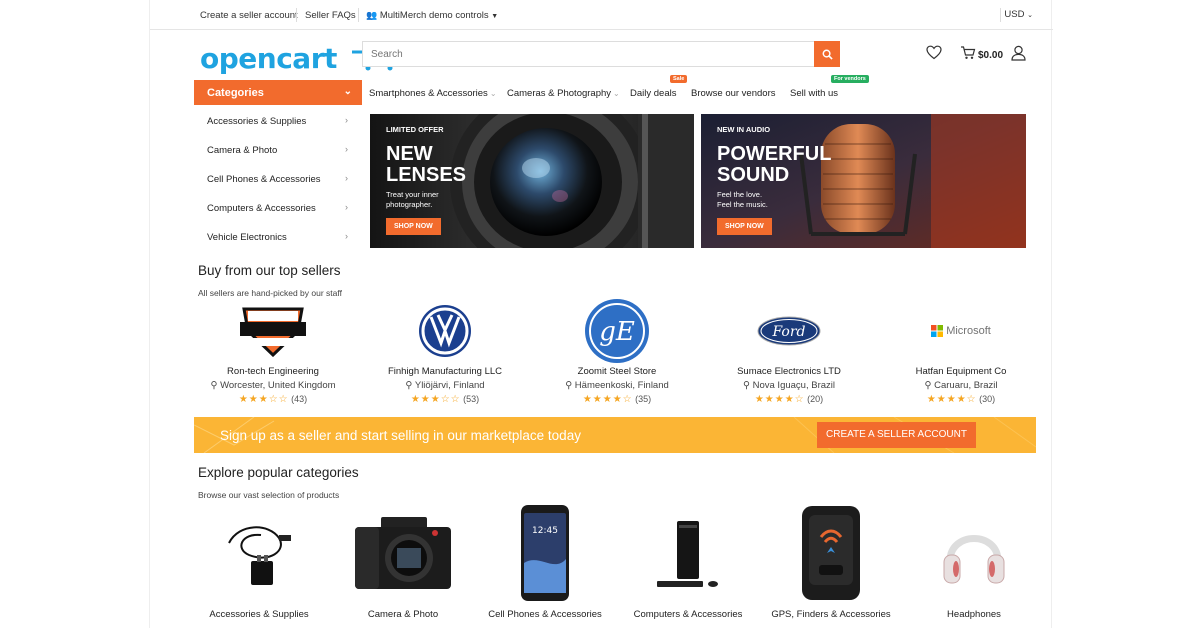 Image resolution: width=1200 pixels, height=628 pixels. Describe the element at coordinates (278, 149) in the screenshot. I see `category-item: Camera & Photo ›` at that location.